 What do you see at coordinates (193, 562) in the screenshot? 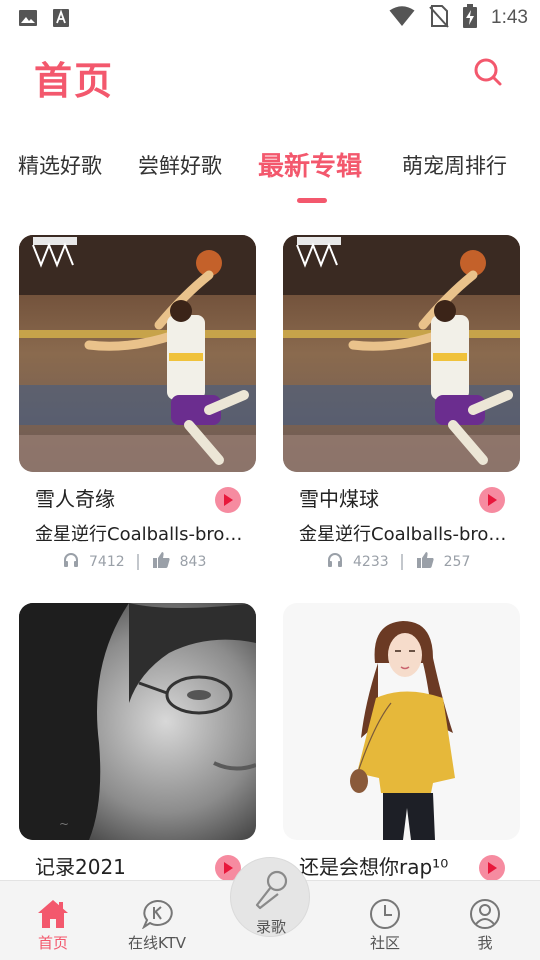
I see `like-count: 843` at bounding box center [193, 562].